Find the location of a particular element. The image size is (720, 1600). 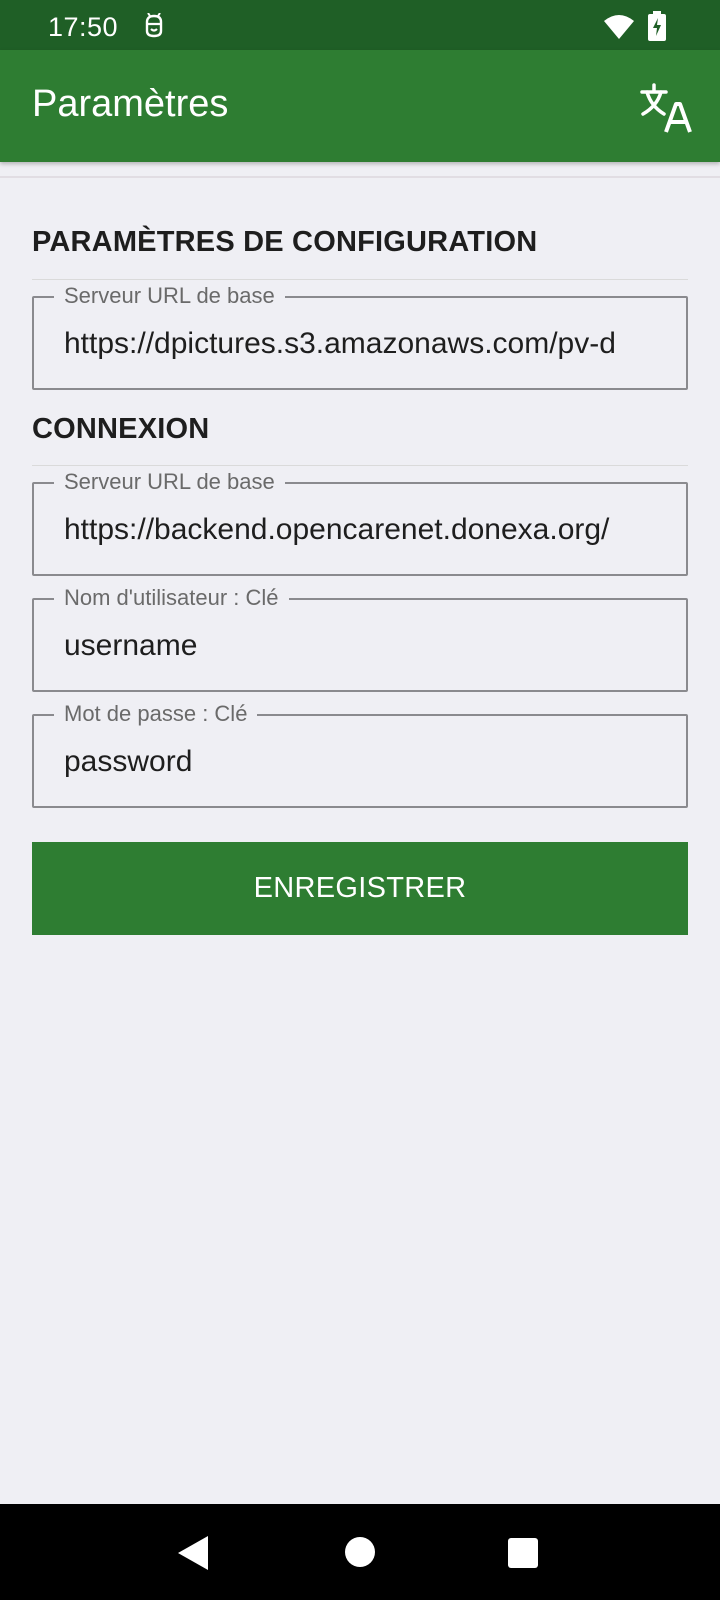

password-label: Mot de passe : Clé is located at coordinates (156, 714).